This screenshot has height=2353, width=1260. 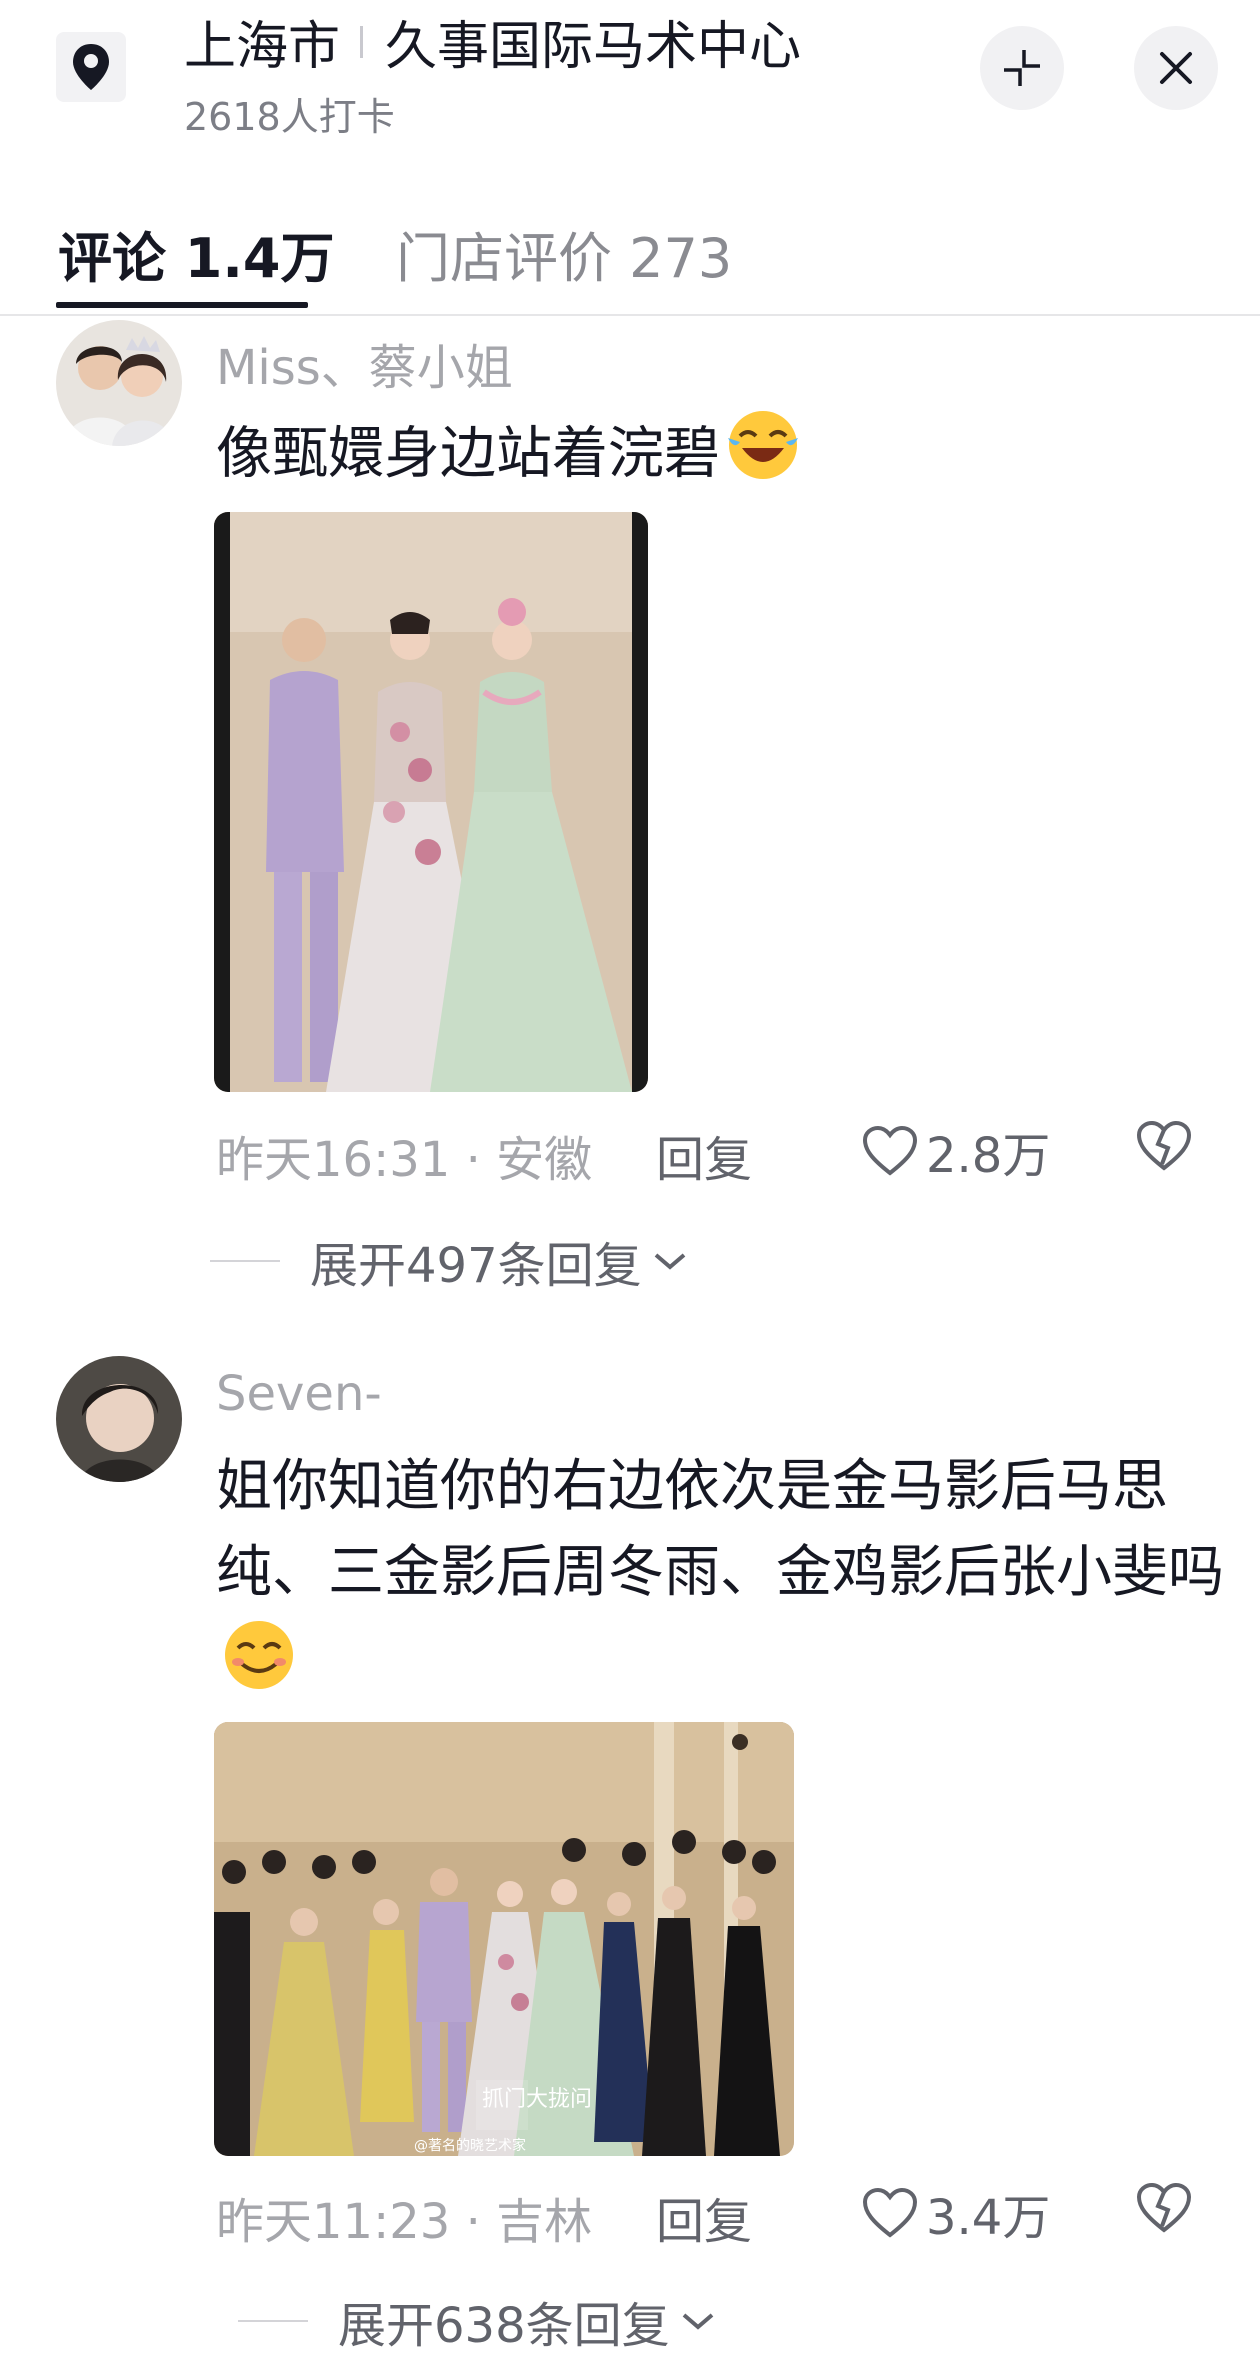 I want to click on city-name: 上海市, so click(x=262, y=47).